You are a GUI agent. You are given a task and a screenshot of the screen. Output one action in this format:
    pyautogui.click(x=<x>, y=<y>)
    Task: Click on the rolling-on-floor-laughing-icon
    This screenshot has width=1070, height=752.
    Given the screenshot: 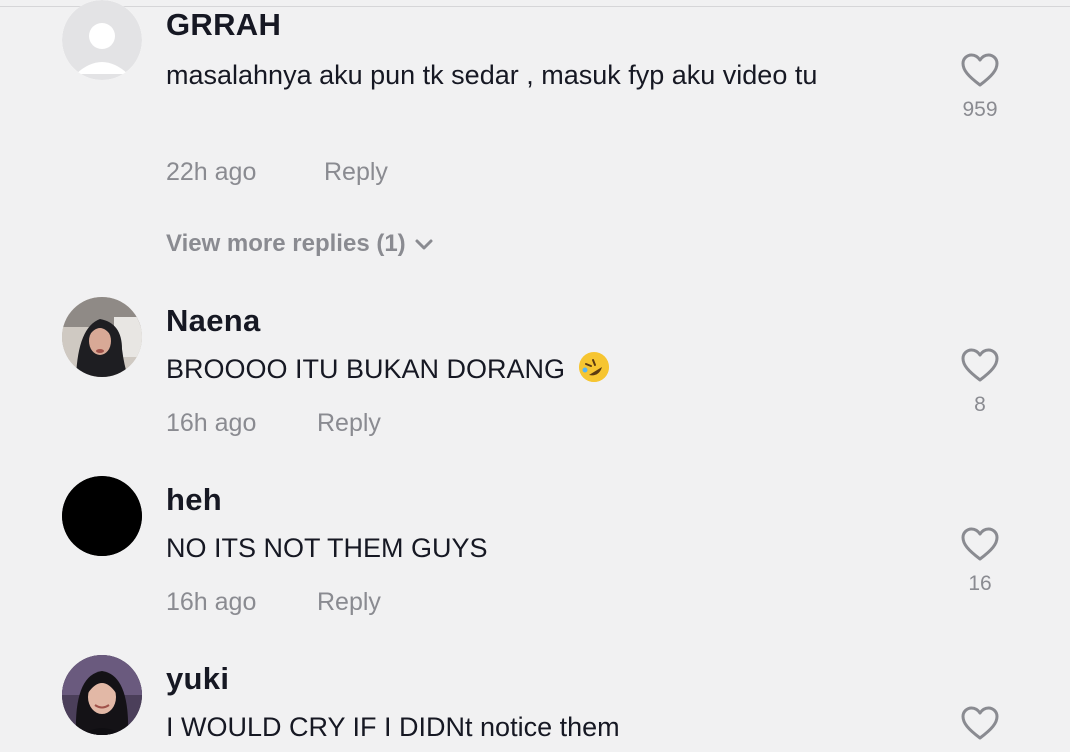 What is the action you would take?
    pyautogui.click(x=593, y=367)
    